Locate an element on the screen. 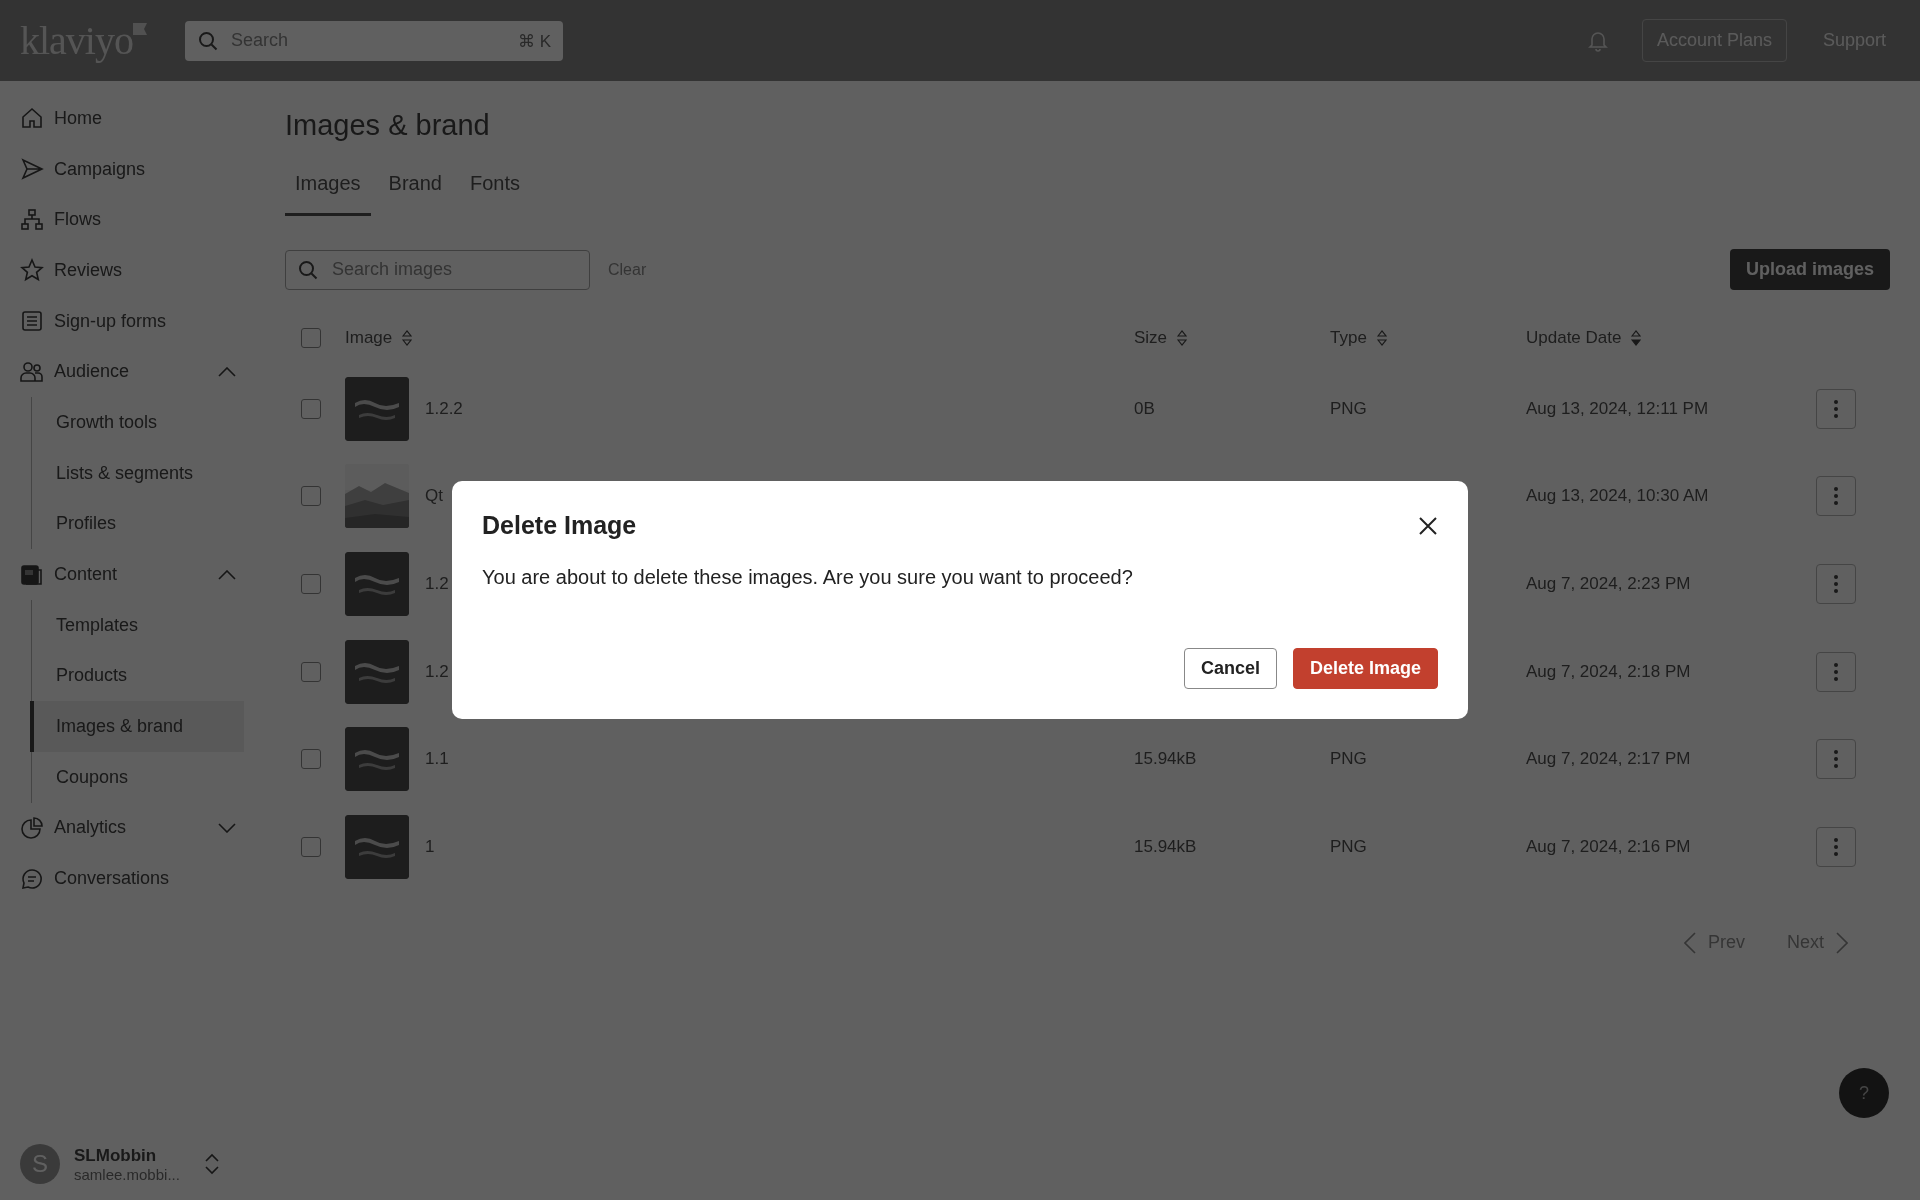 Image resolution: width=1920 pixels, height=1200 pixels. flag-icon is located at coordinates (140, 29).